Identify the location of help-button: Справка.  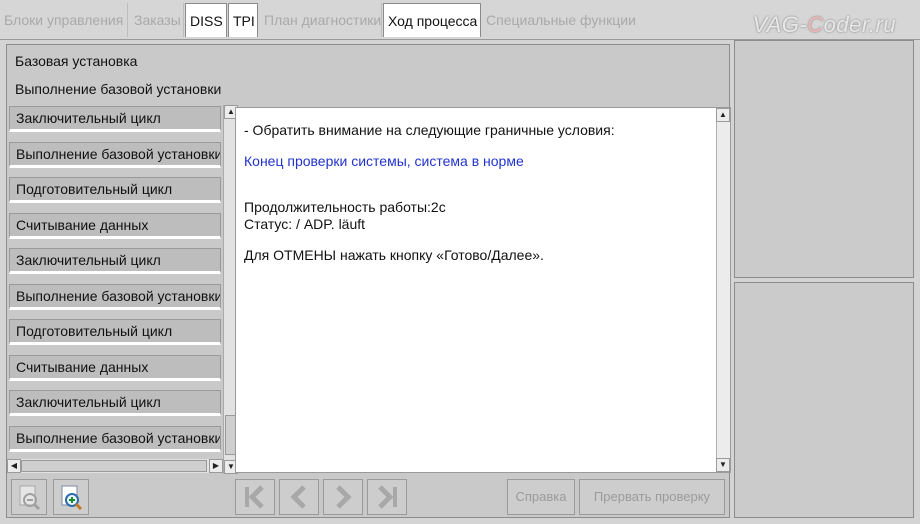
(541, 497).